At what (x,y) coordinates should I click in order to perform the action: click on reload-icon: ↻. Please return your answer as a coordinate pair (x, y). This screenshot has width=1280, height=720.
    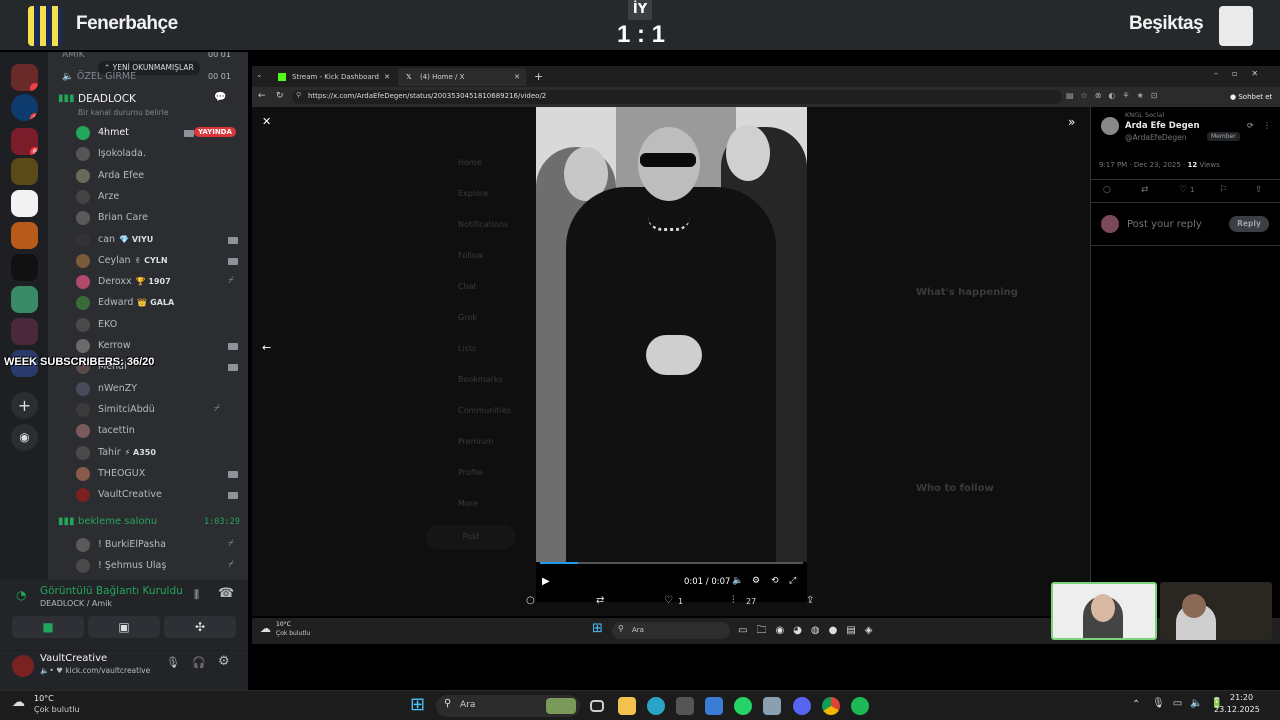
    Looking at the image, I should click on (280, 96).